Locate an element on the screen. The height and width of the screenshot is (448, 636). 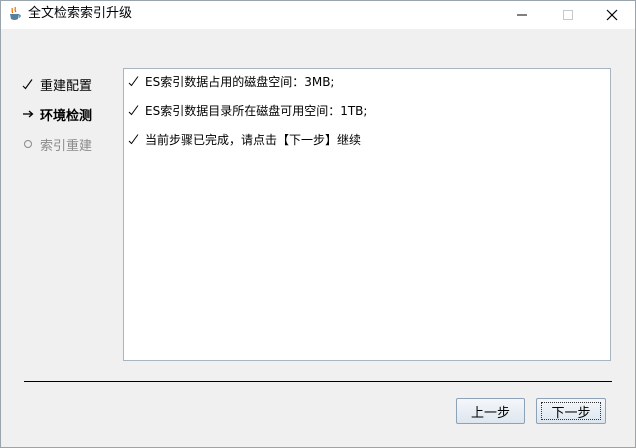
log-line: 当前步骤已完成，请点击【下一步】继续 is located at coordinates (244, 139).